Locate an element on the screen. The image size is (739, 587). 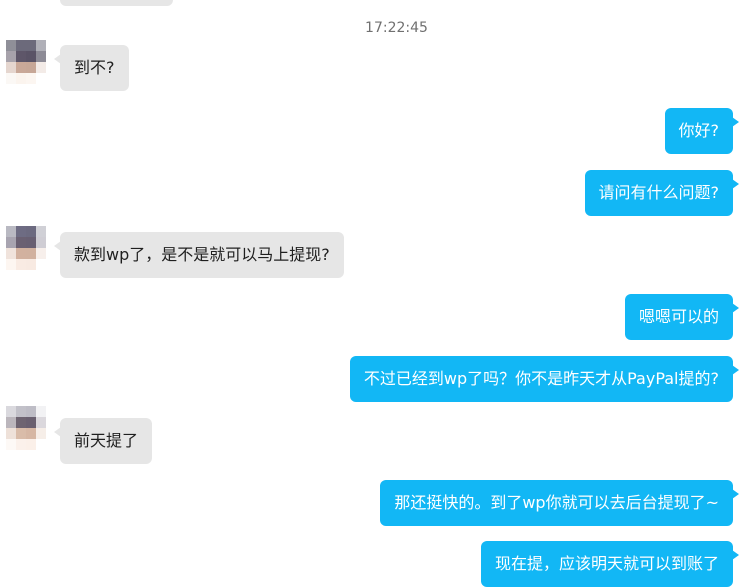
message-text: 不过已经到wp了吗？你不是昨天才从PayPal提的? is located at coordinates (541, 378).